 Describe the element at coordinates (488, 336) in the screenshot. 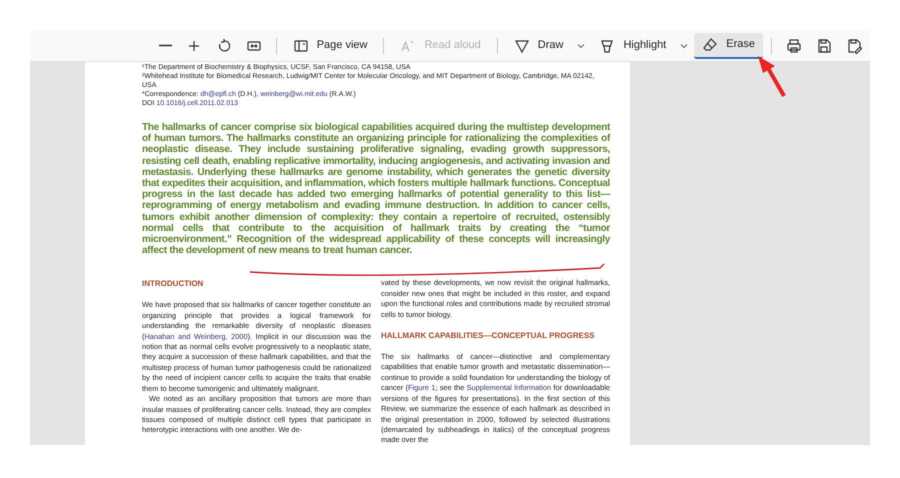

I see `section-heading: HALLMARK CAPABILITIES—CONCEPTUAL PROGRESS` at that location.